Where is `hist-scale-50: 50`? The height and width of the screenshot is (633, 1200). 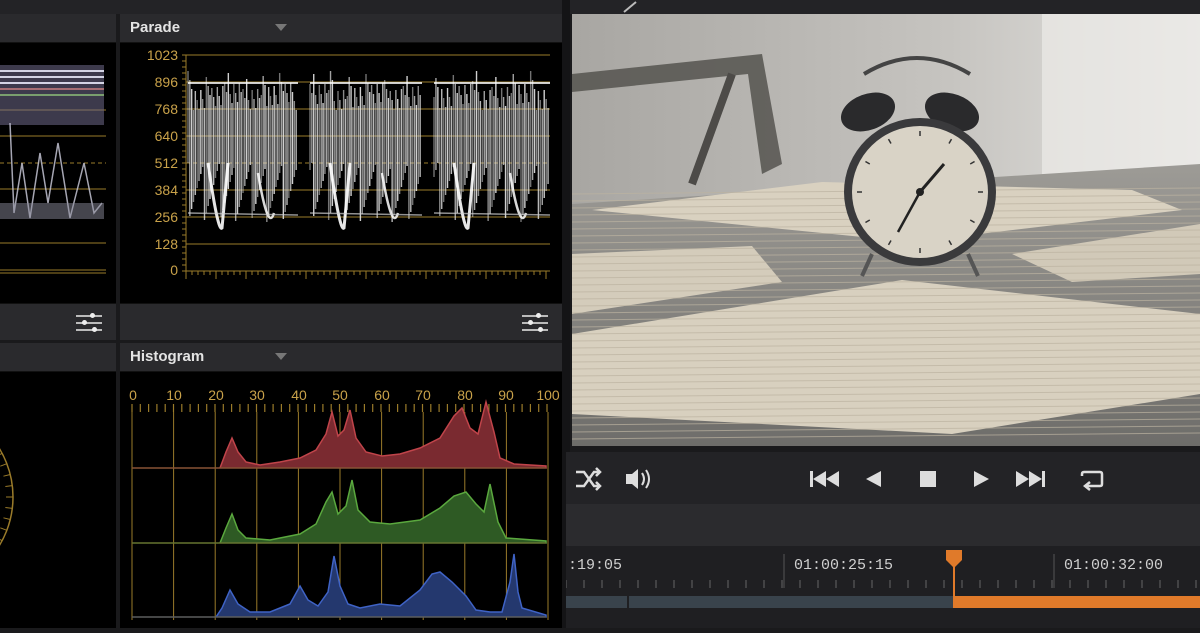
hist-scale-50: 50 is located at coordinates (340, 395).